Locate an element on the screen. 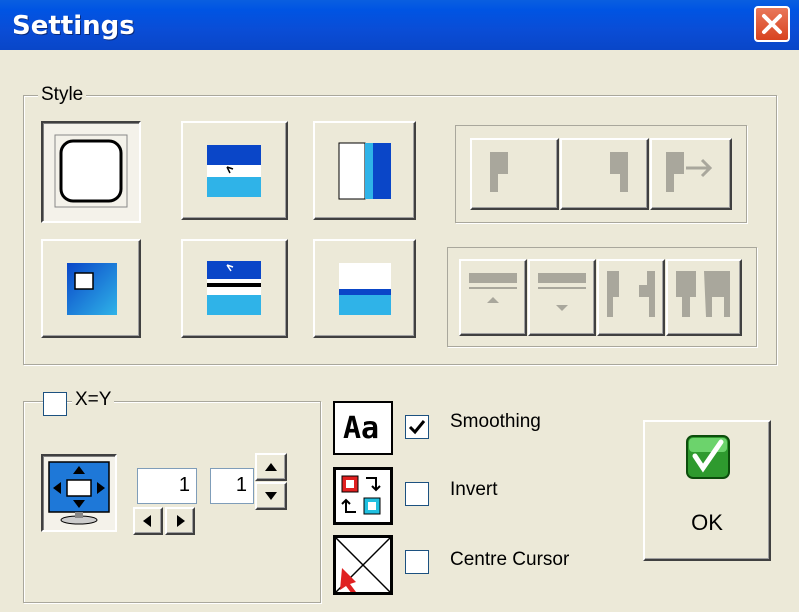 The width and height of the screenshot is (799, 612). ok-button: OK is located at coordinates (707, 490).